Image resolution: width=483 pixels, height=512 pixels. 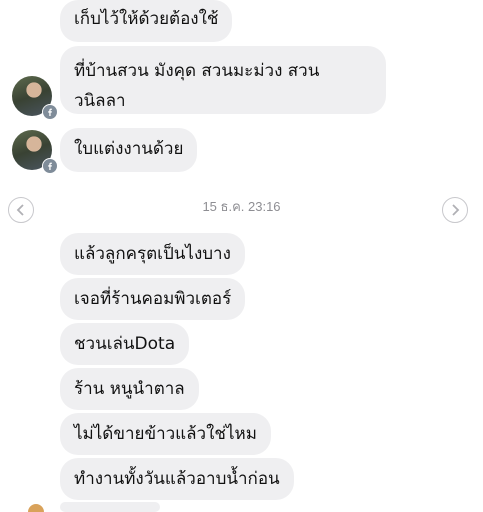 What do you see at coordinates (241, 206) in the screenshot?
I see `timestamp: 15 ธ.ค. 23:16` at bounding box center [241, 206].